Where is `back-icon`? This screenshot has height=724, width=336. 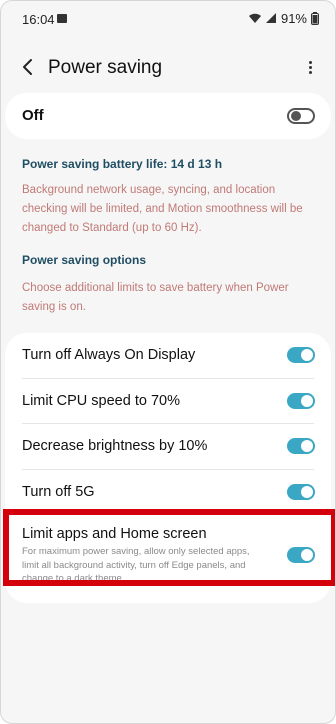
back-icon is located at coordinates (28, 67).